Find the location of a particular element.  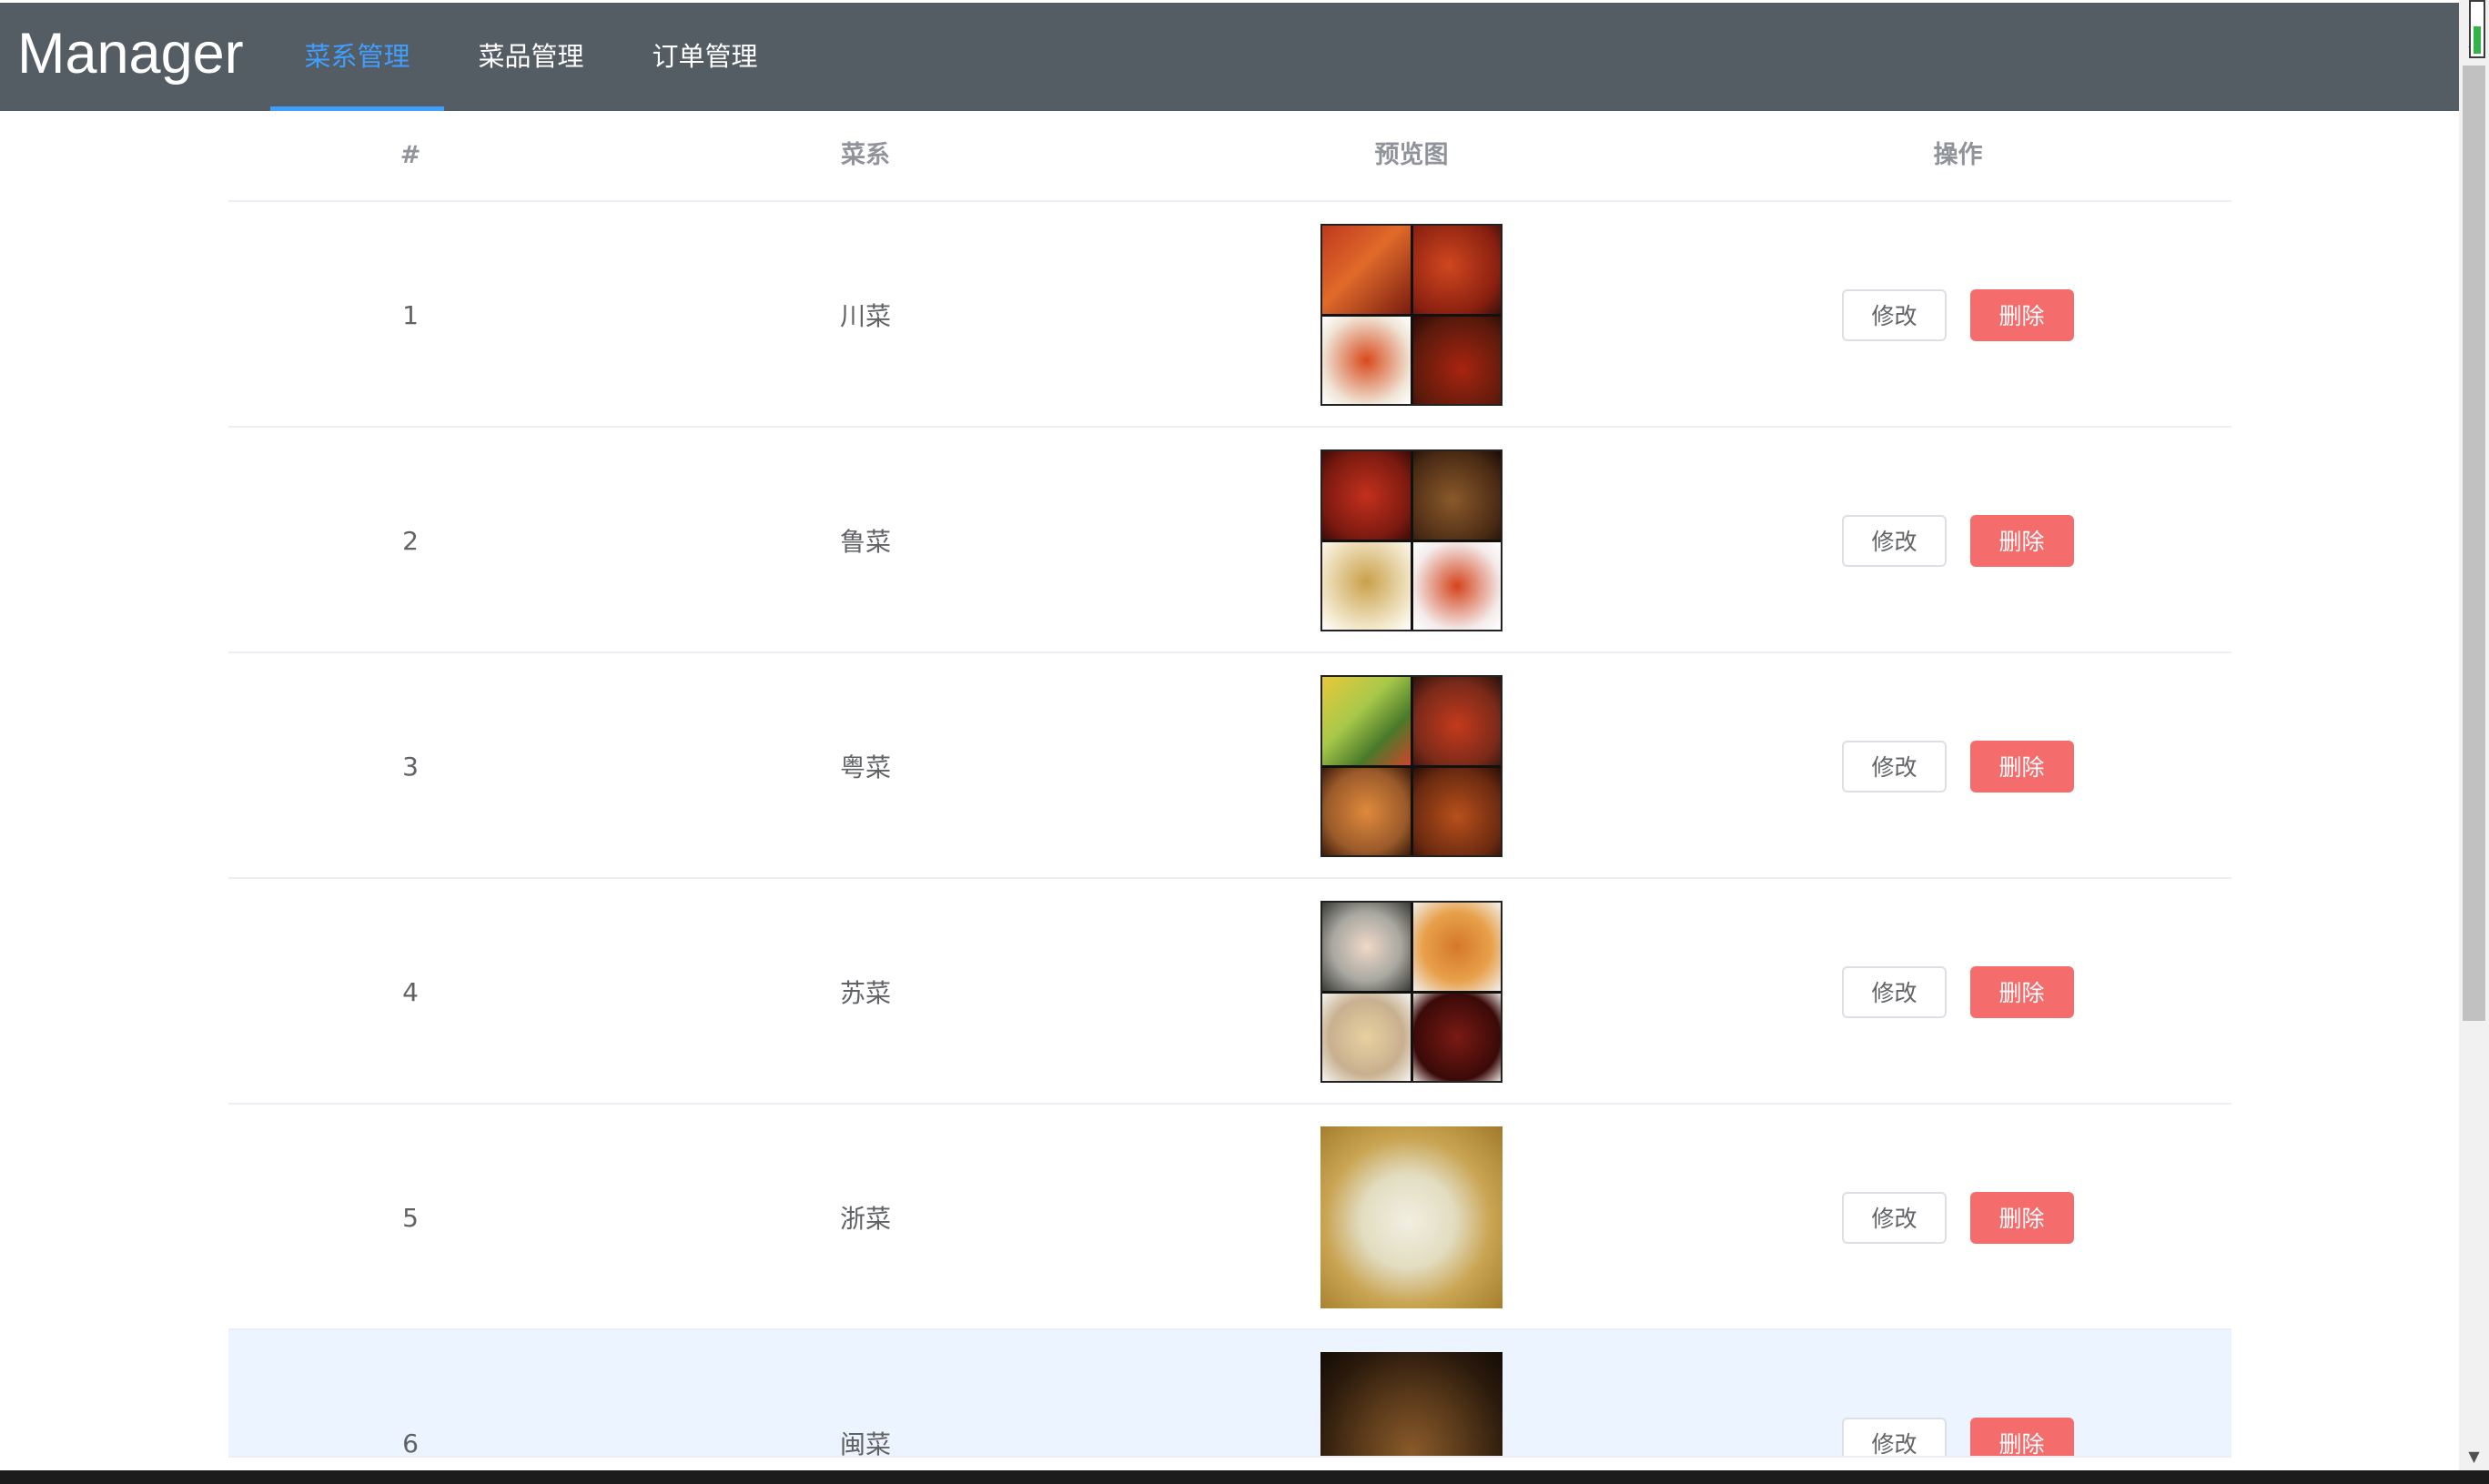

table-row: 1 川菜 修改 删除 is located at coordinates (1229, 315).